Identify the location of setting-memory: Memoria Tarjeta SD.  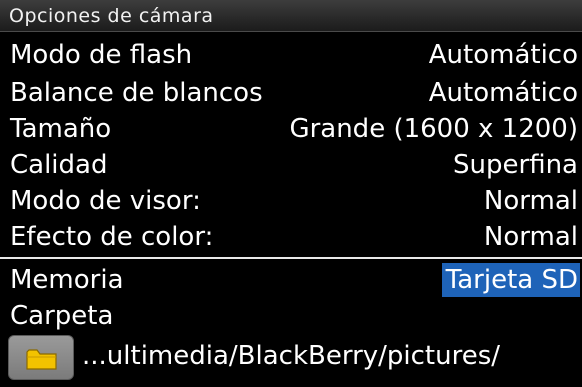
(291, 280).